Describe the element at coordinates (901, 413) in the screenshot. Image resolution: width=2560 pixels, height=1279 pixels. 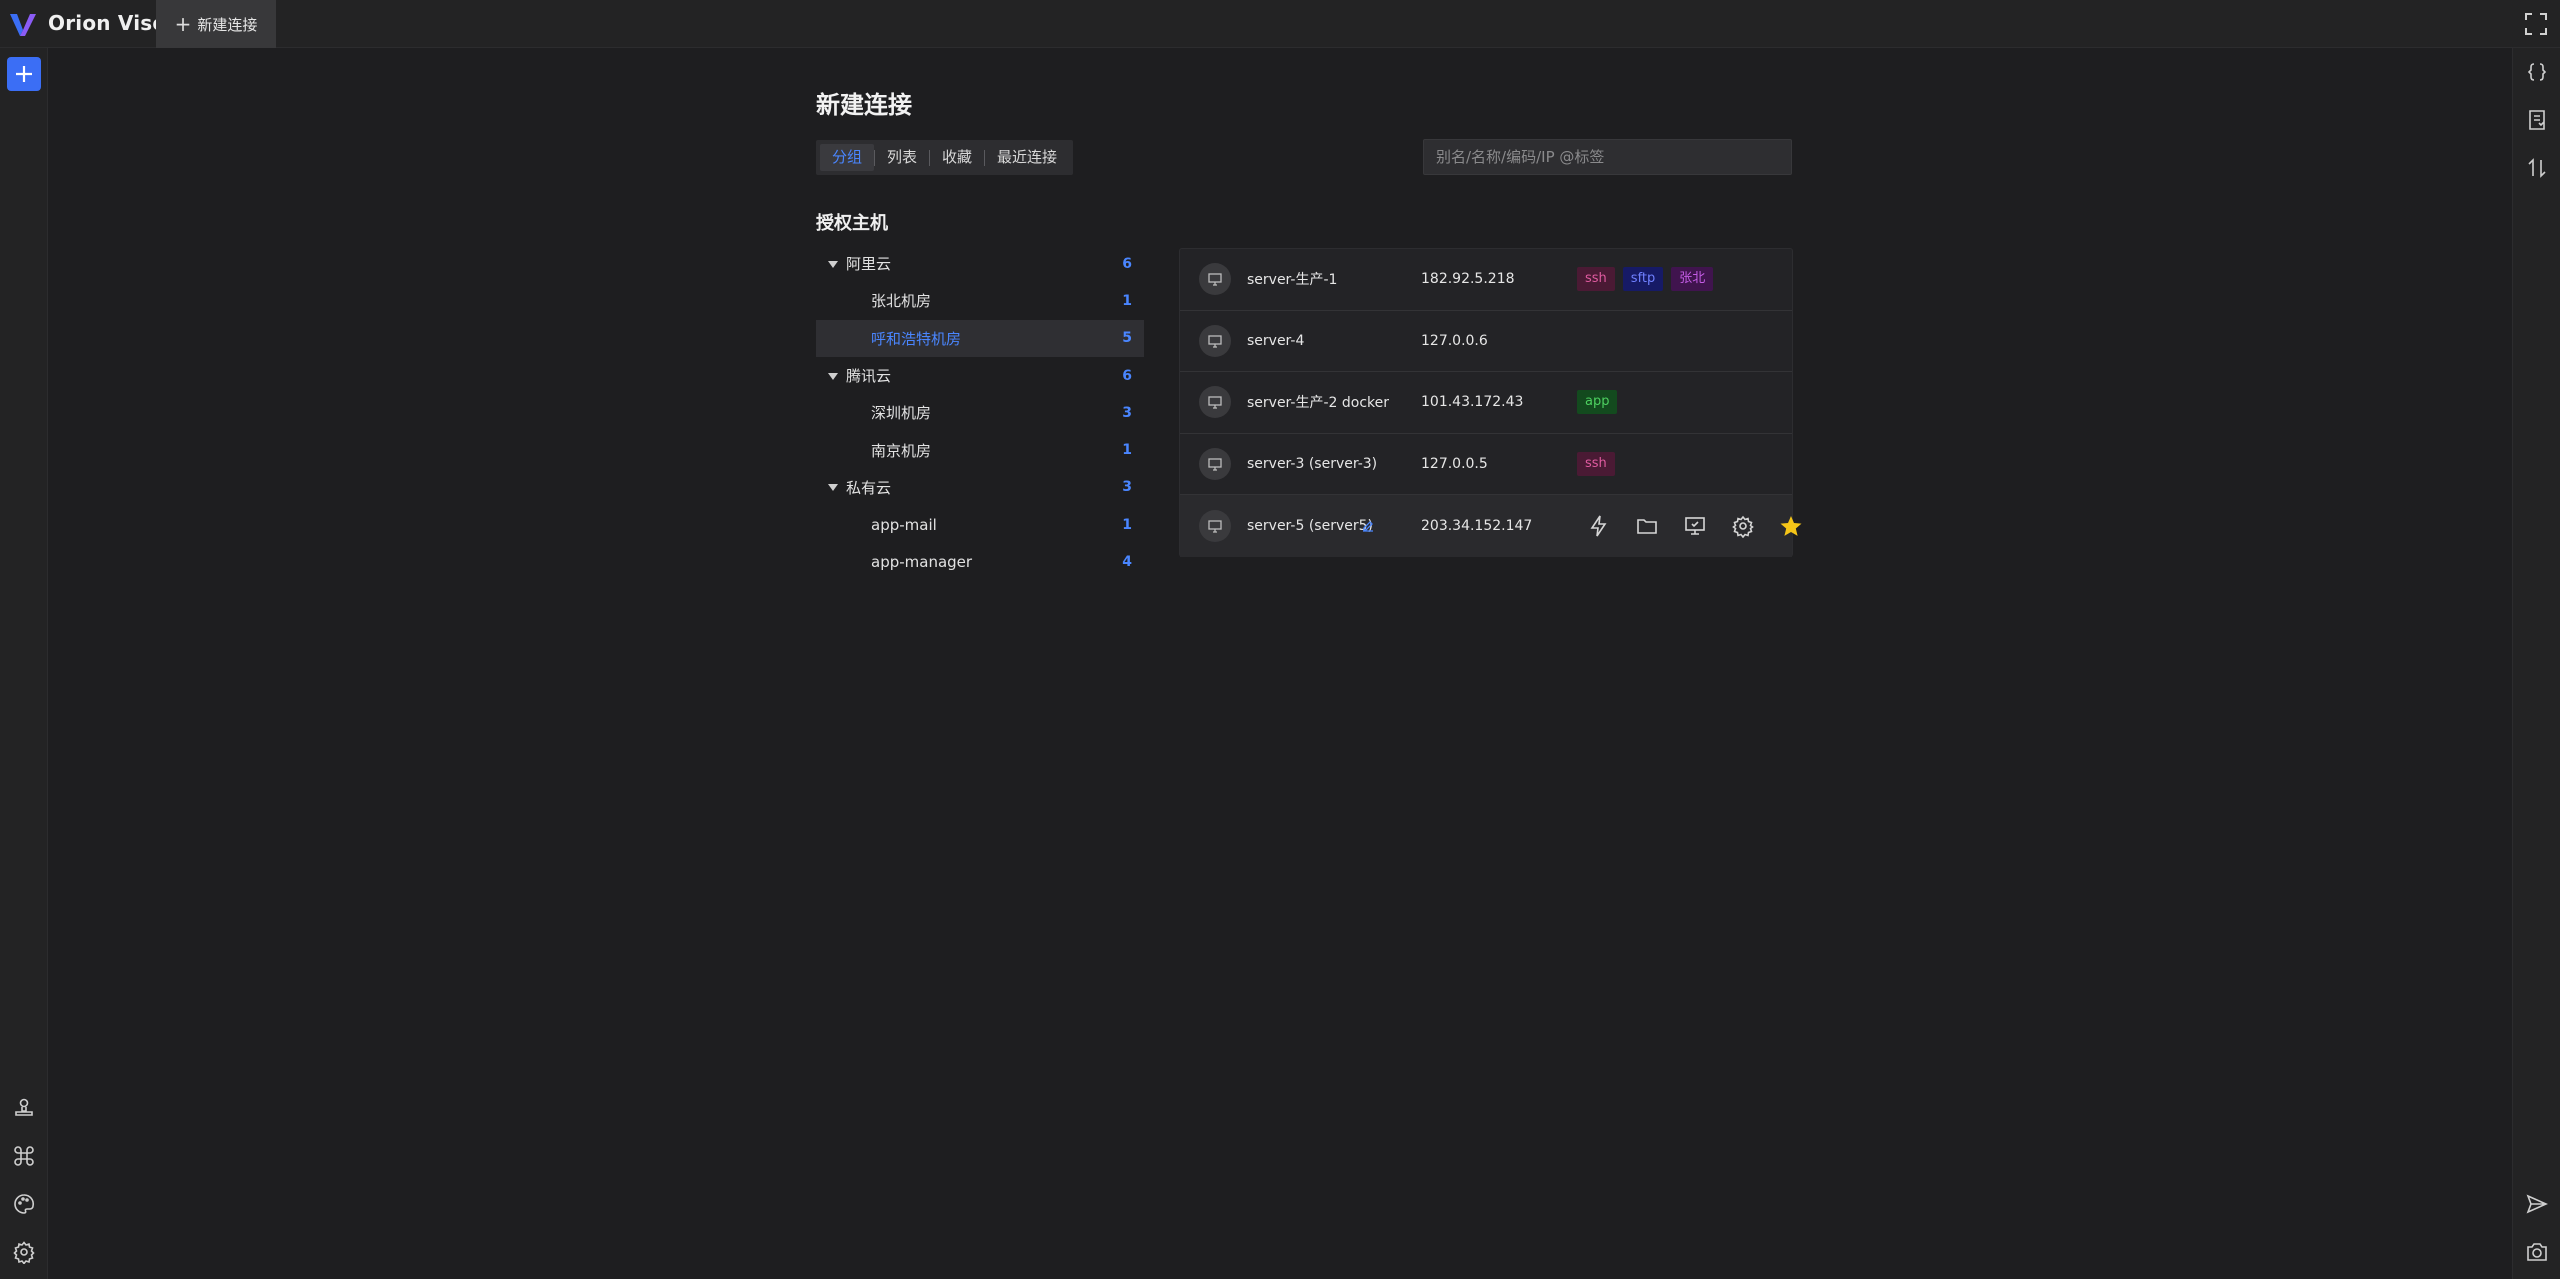
I see `tree-label: 深圳机房` at that location.